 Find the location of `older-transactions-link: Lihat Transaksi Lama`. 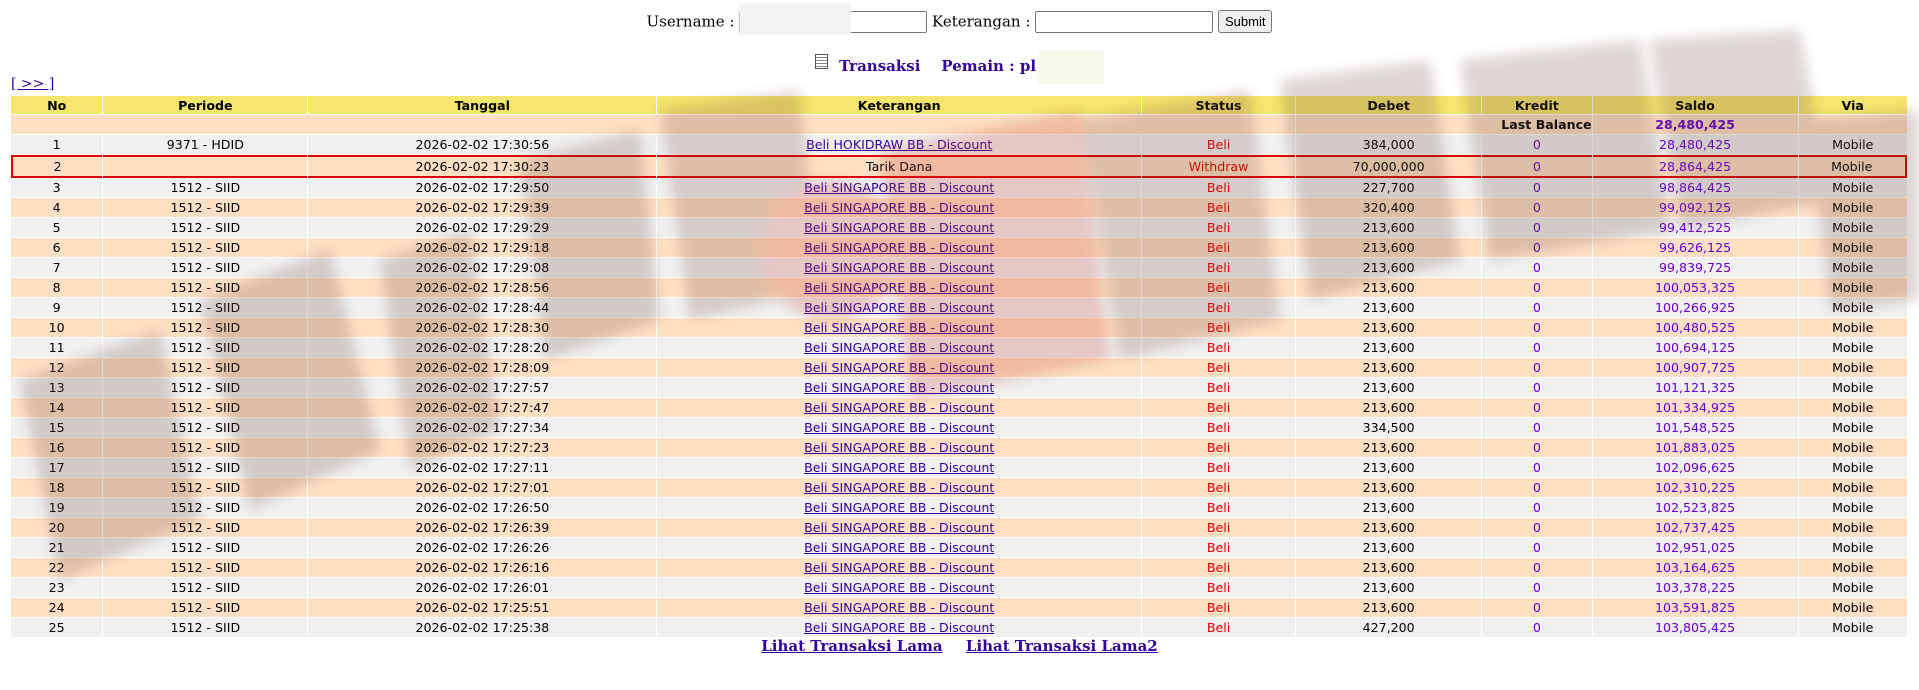

older-transactions-link: Lihat Transaksi Lama is located at coordinates (851, 646).